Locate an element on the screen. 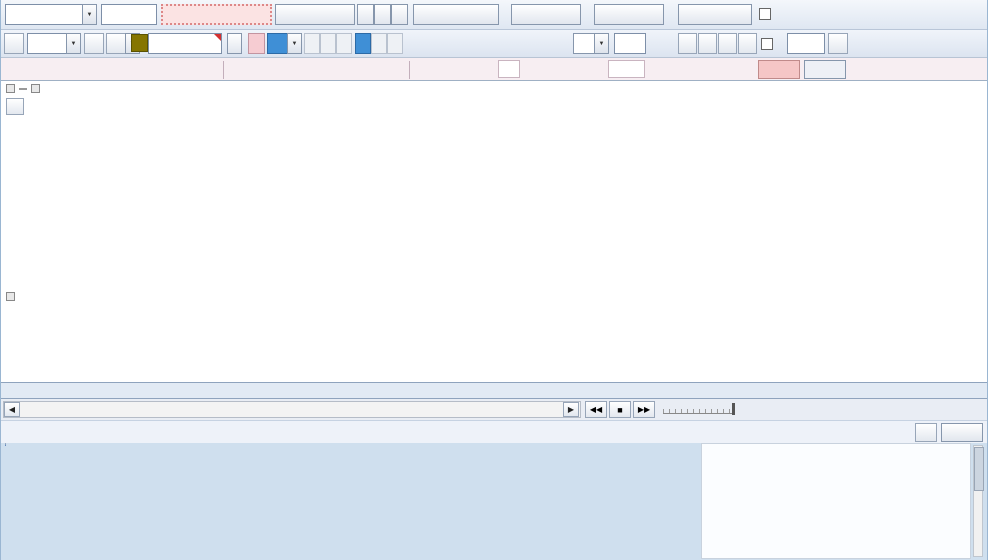 This screenshot has width=988, height=560. calendar-icon is located at coordinates (838, 43).